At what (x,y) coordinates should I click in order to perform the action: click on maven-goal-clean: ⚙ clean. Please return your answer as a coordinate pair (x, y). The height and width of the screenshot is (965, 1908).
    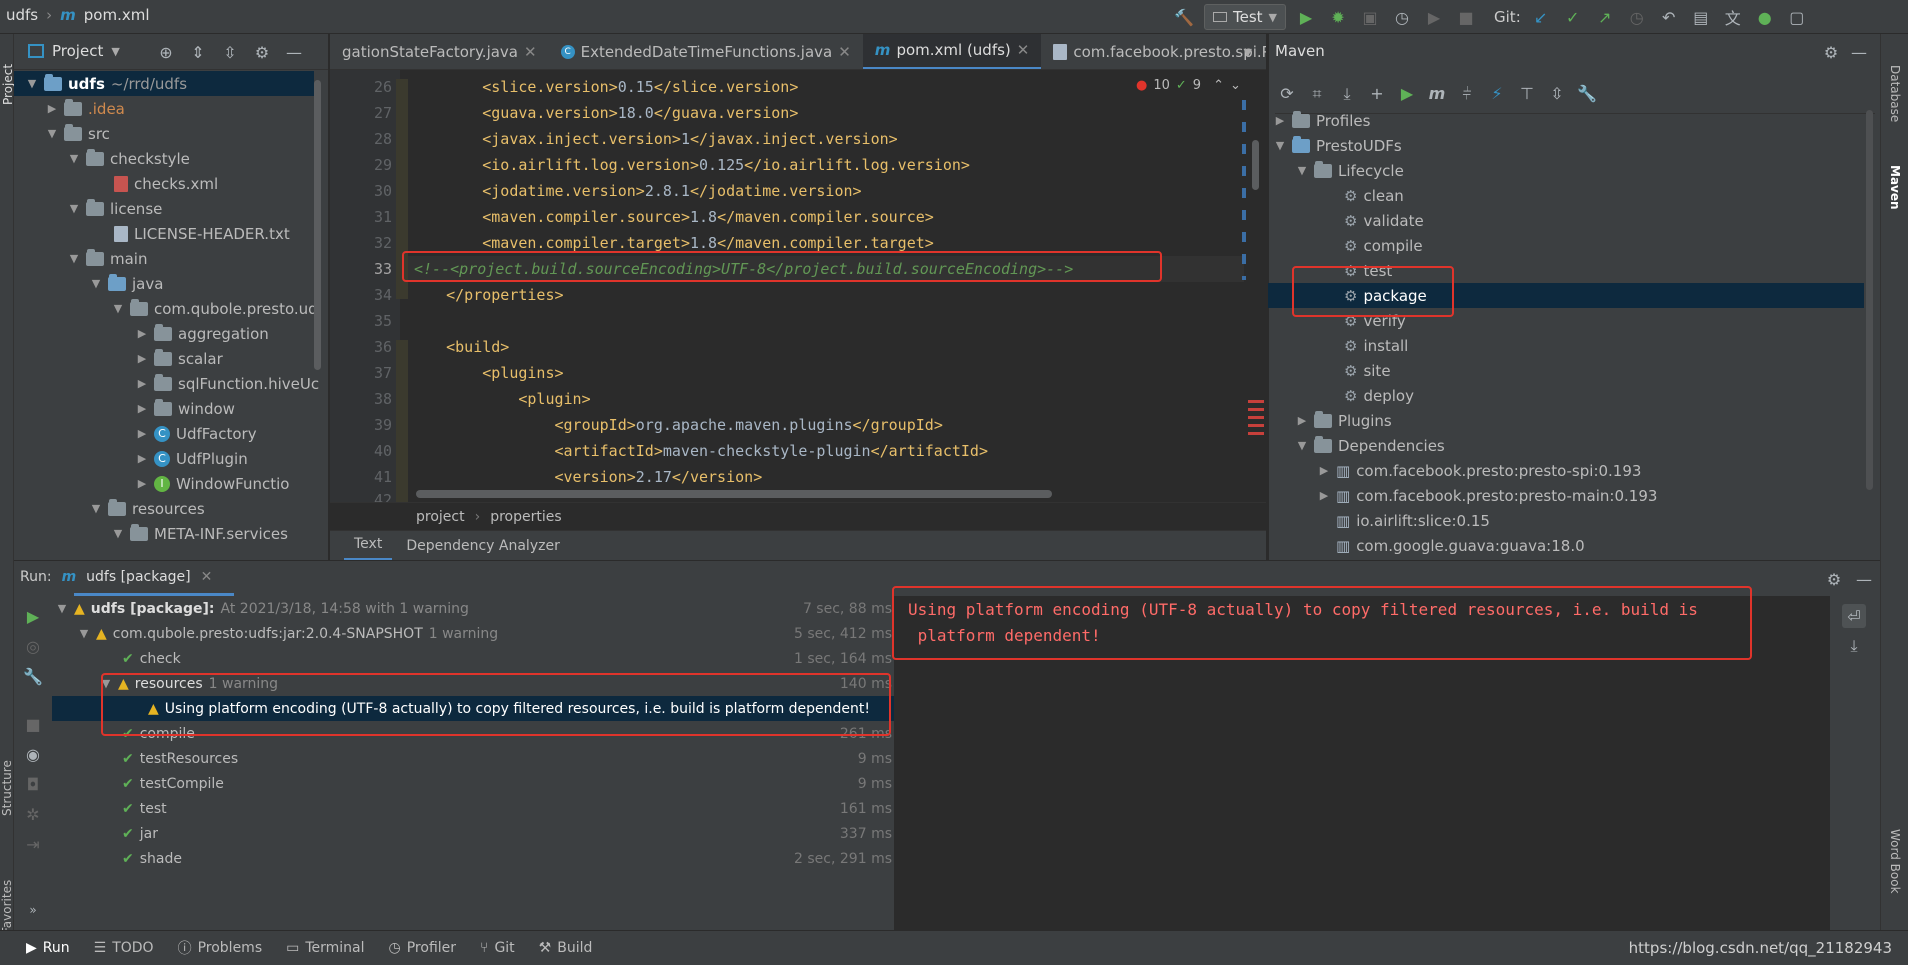
    Looking at the image, I should click on (1374, 195).